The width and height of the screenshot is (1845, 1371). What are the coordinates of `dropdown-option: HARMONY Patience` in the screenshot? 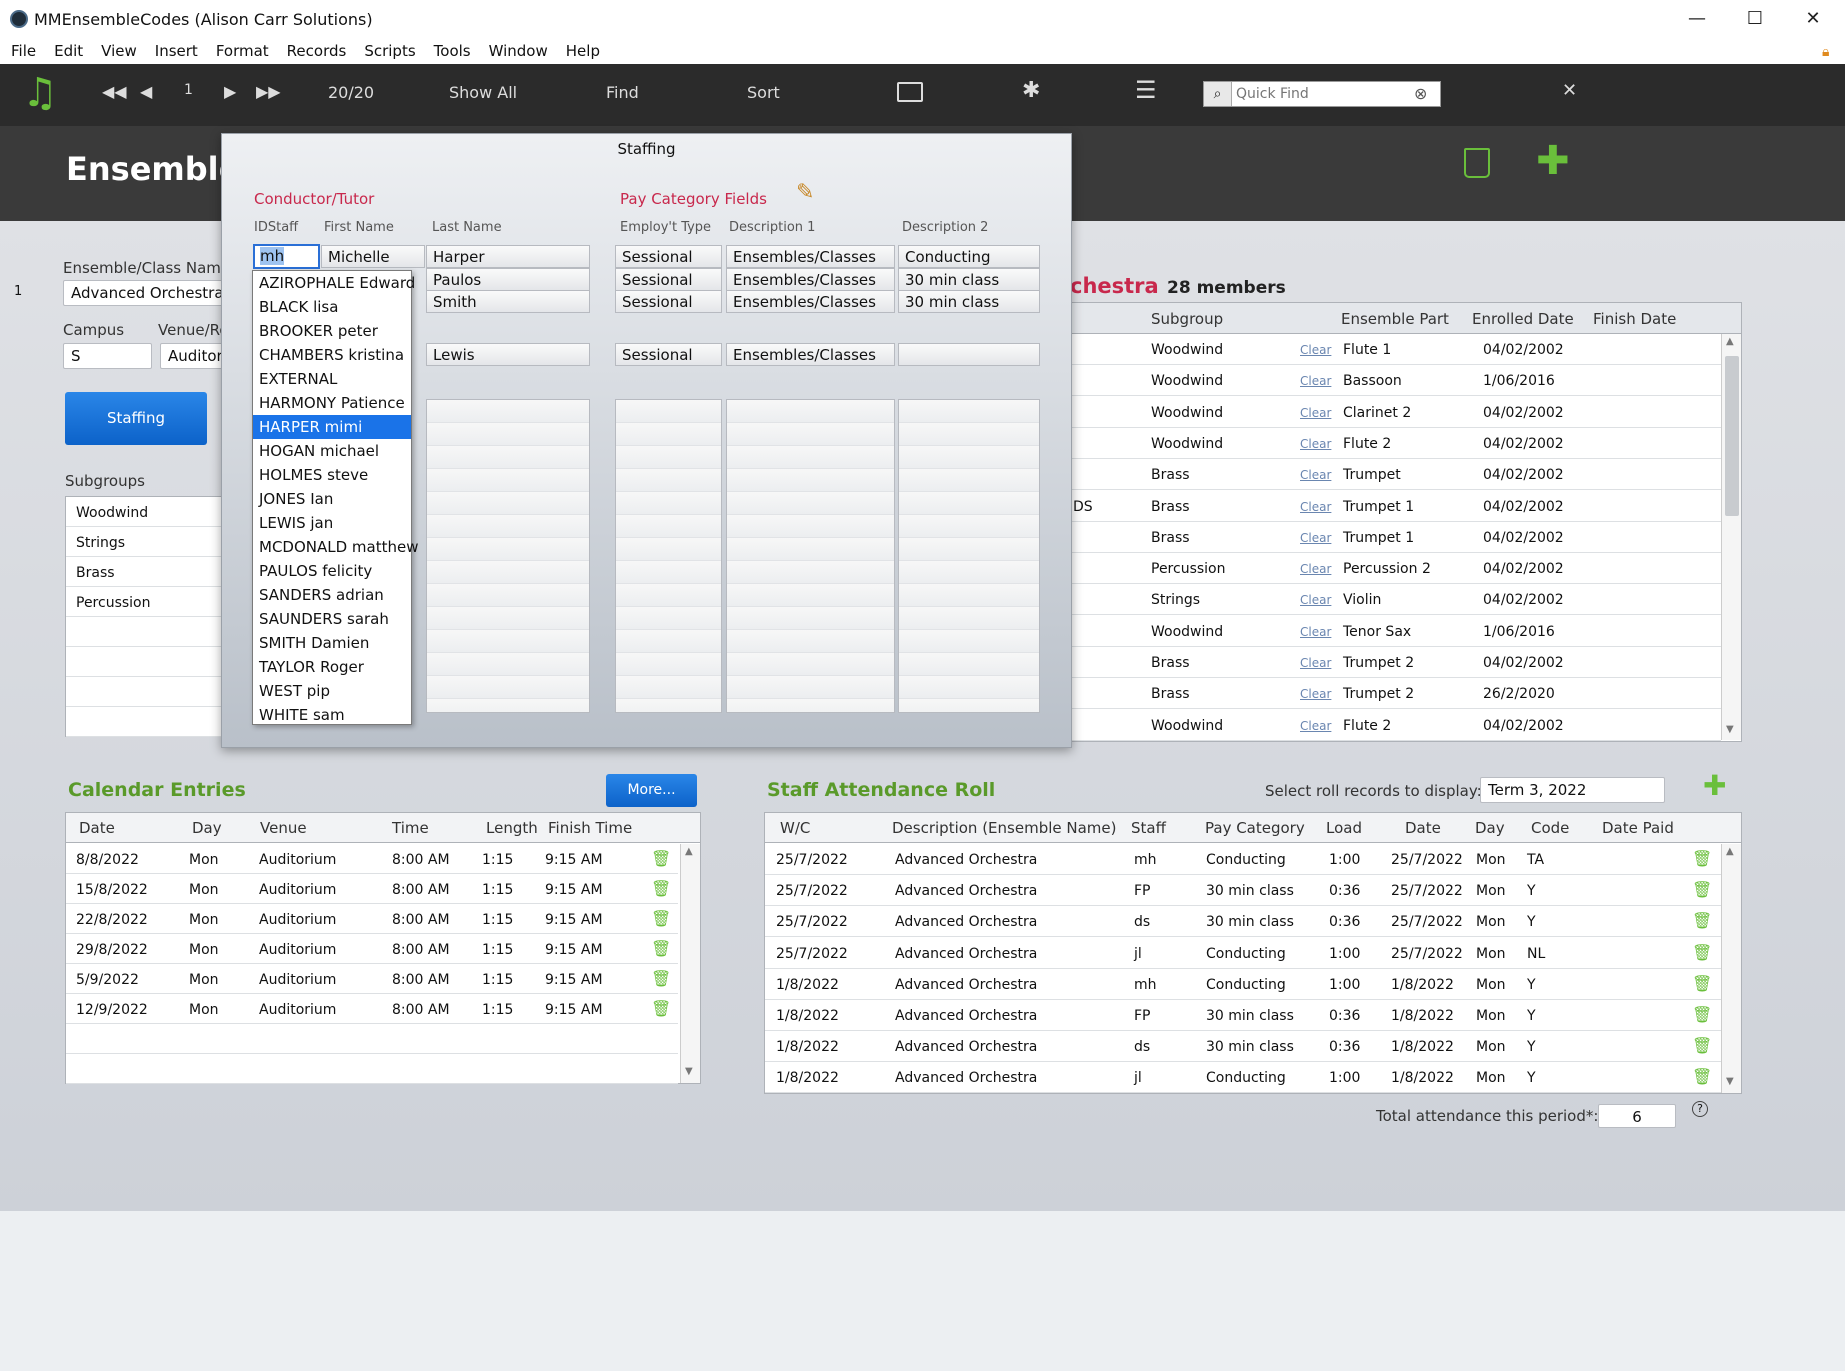 It's located at (332, 403).